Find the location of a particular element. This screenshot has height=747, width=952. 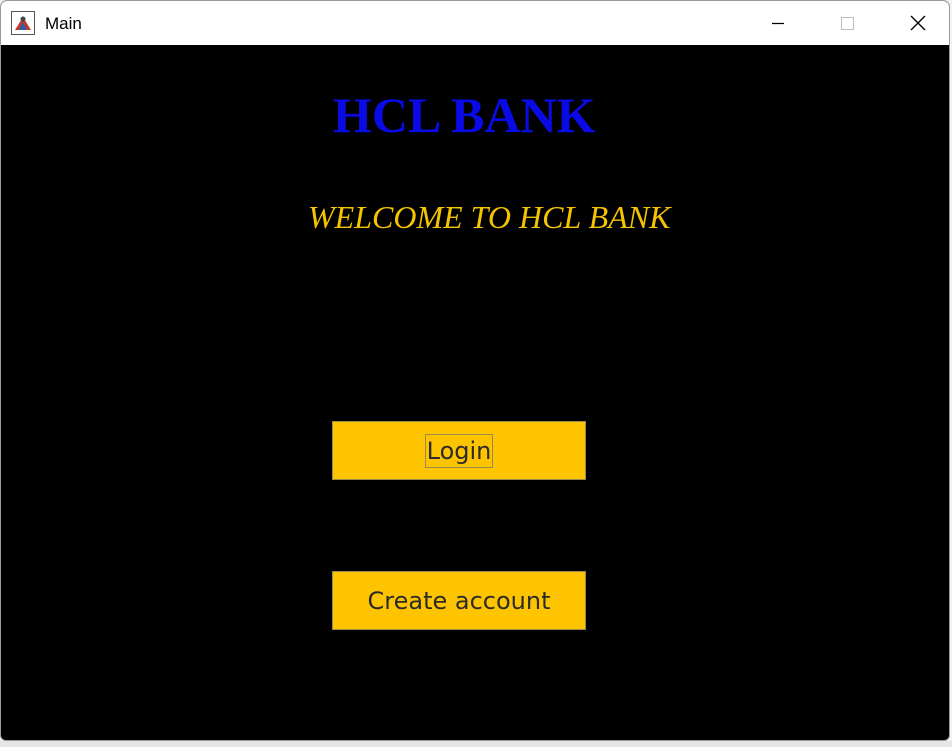

minimize-button is located at coordinates (778, 23).